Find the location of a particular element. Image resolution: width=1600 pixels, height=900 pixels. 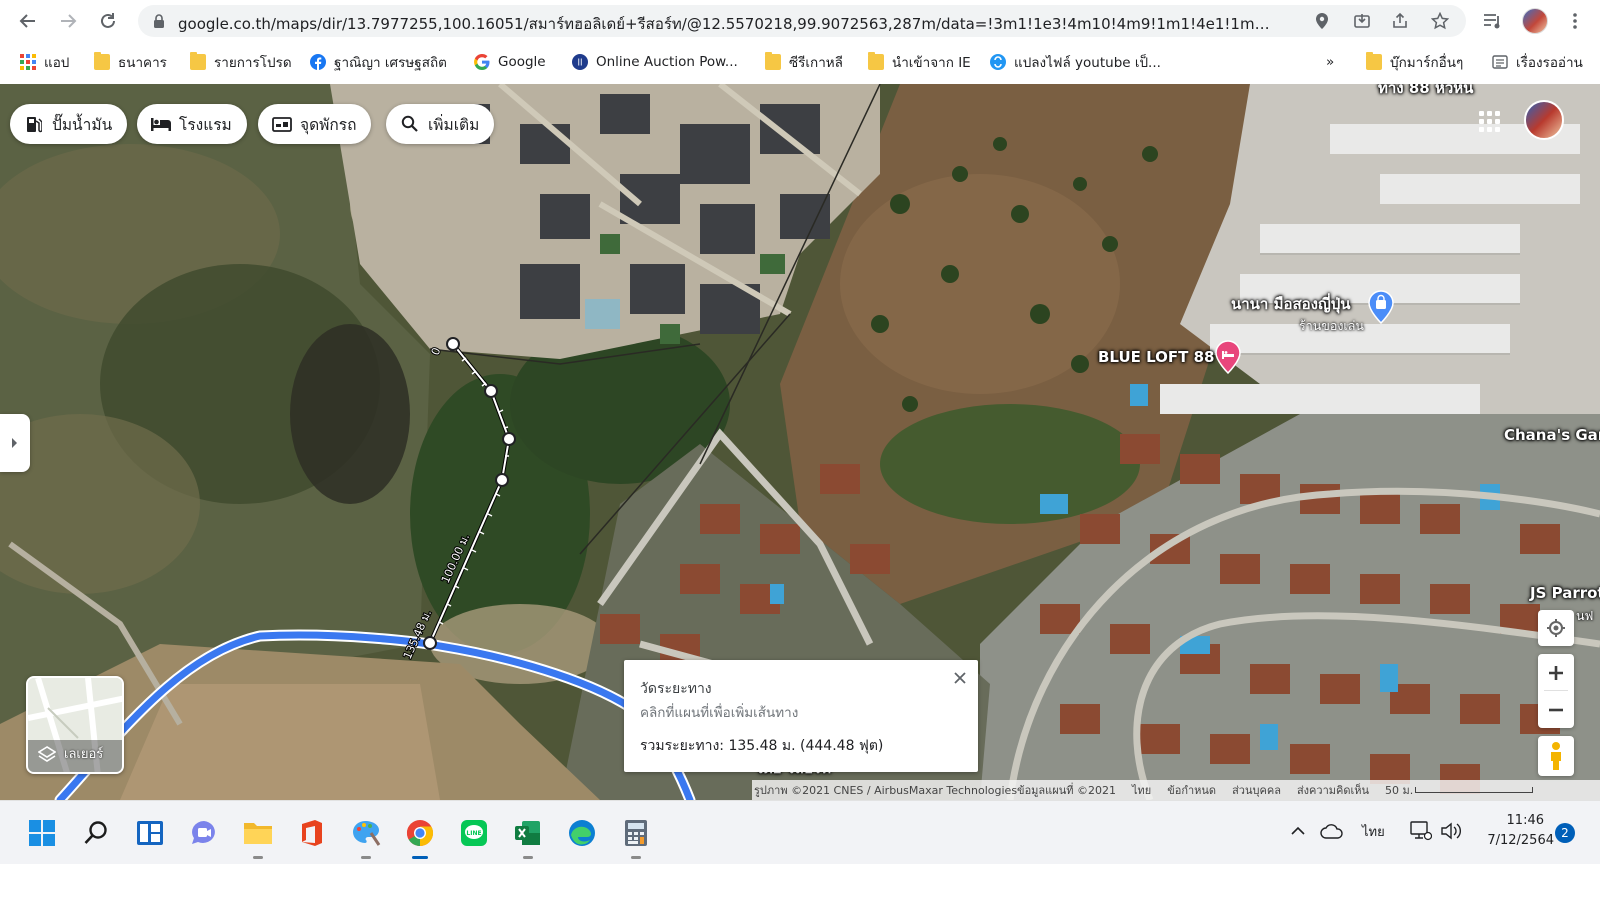

scale-label: 50 ม. is located at coordinates (1399, 790).